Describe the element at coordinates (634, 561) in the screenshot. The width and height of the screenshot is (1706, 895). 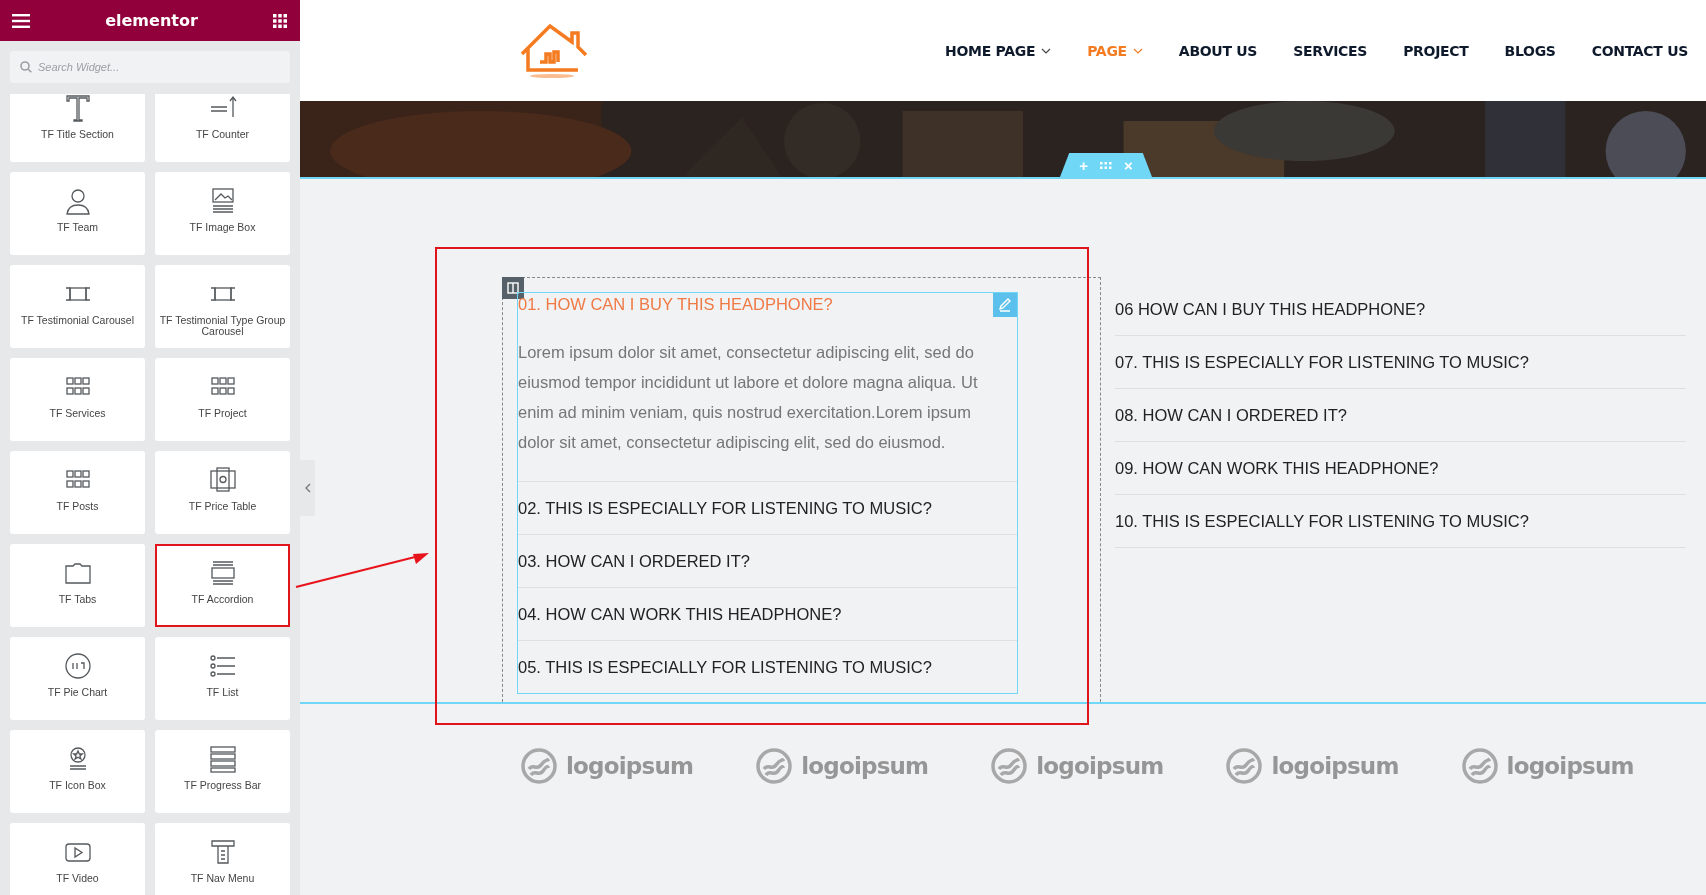
I see `accordion-title: 03. HOW CAN I ORDERED IT?` at that location.